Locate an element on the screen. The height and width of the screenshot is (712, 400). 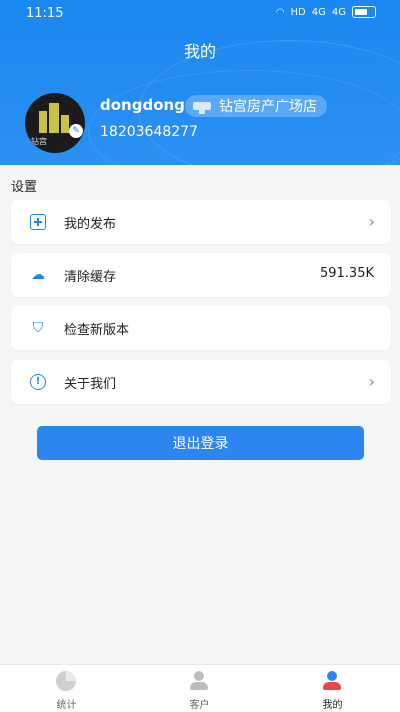
customer-icon is located at coordinates (199, 681).